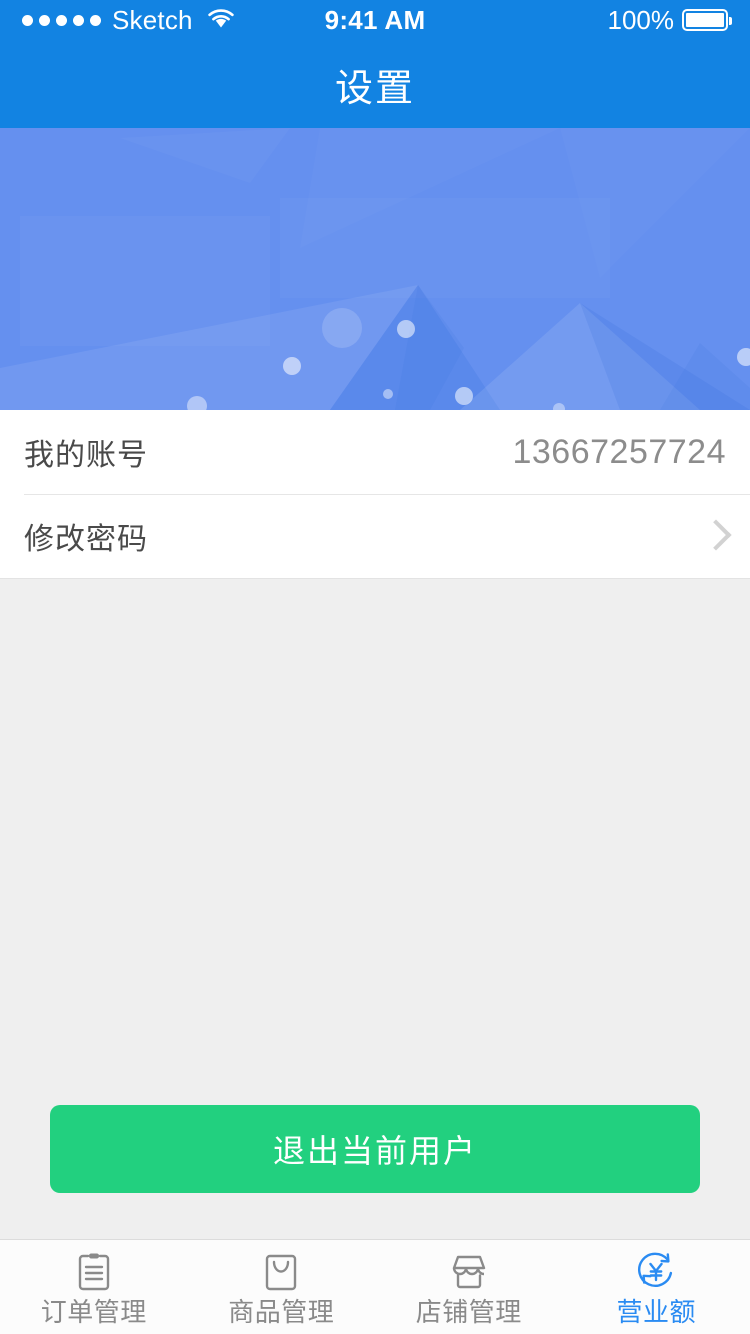 This screenshot has width=750, height=1334. What do you see at coordinates (281, 1311) in the screenshot?
I see `tab-label: 商品管理` at bounding box center [281, 1311].